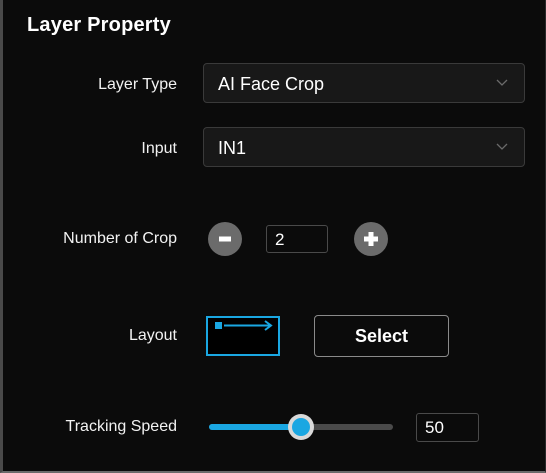 The height and width of the screenshot is (473, 546). Describe the element at coordinates (244, 325) in the screenshot. I see `layout-arrow-icon` at that location.